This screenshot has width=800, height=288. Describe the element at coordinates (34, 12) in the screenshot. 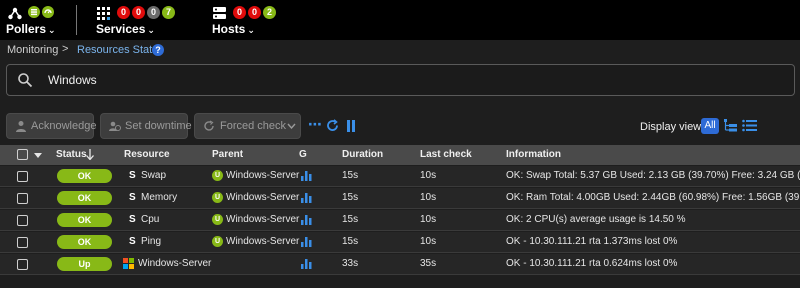

I see `database-status-icon` at that location.